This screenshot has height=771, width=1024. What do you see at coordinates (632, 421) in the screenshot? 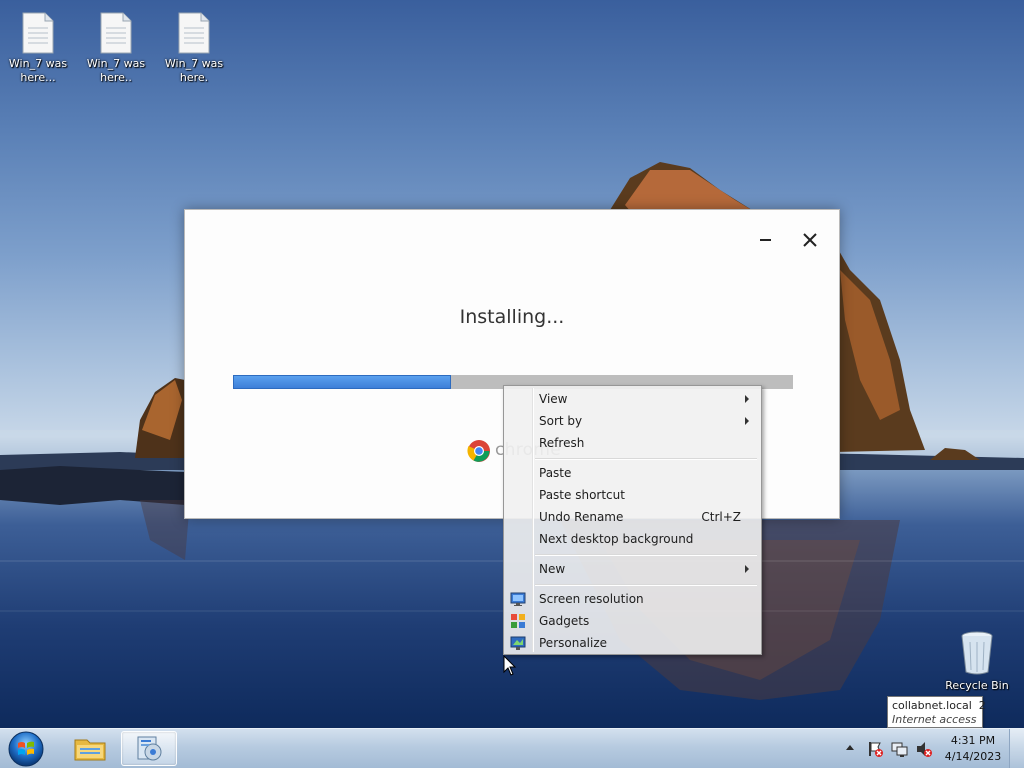
I see `menu-item-sort-by: Sort by` at bounding box center [632, 421].